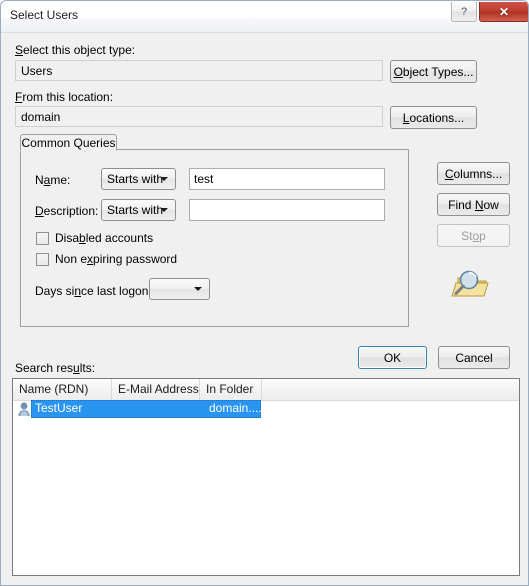 The width and height of the screenshot is (529, 586). What do you see at coordinates (62, 389) in the screenshot?
I see `column-header-name: Name (RDN)` at bounding box center [62, 389].